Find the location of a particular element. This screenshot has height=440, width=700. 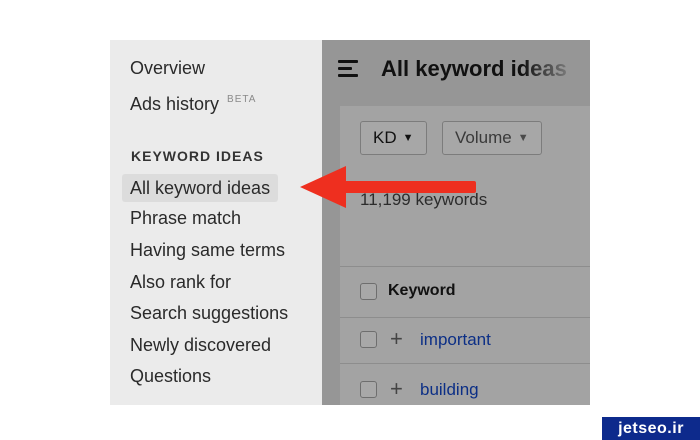

select-all-checkbox is located at coordinates (368, 291).